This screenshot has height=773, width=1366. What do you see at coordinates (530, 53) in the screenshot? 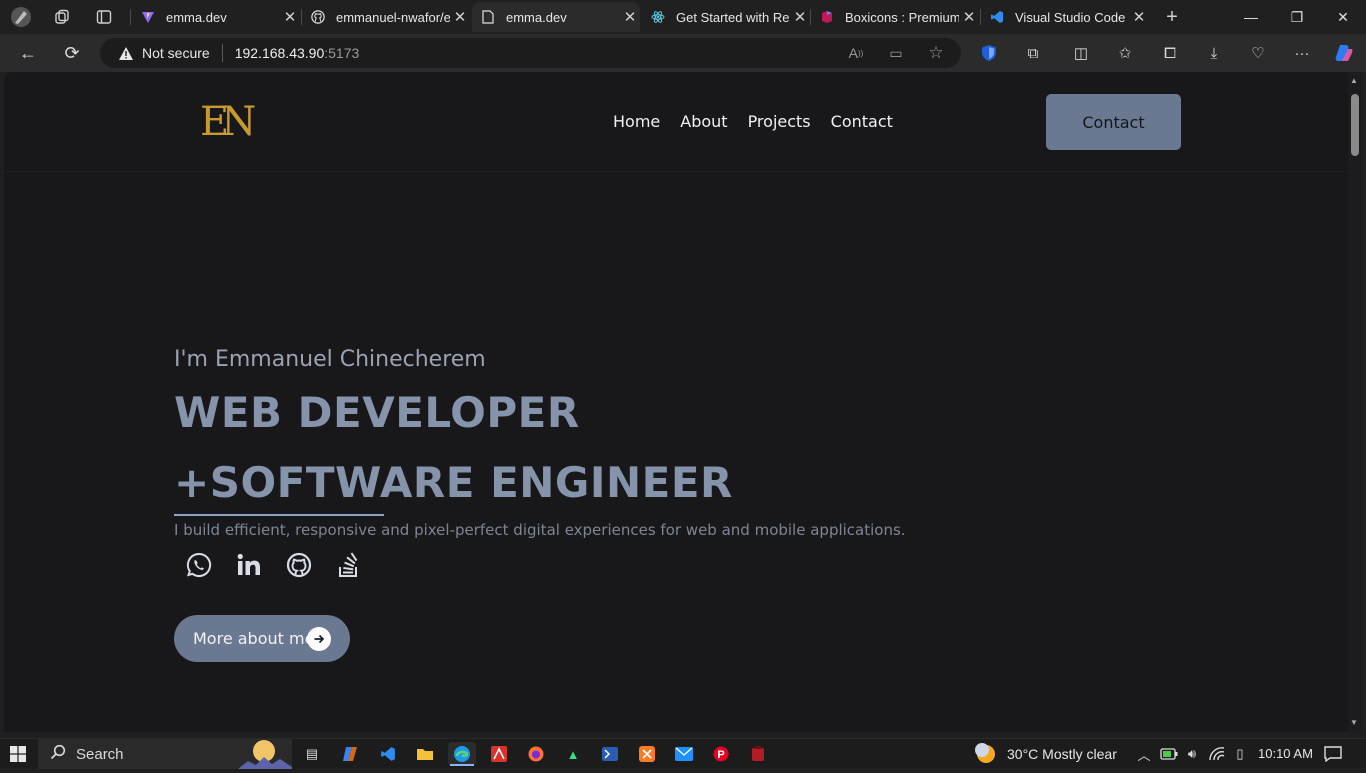
I see `address-bar: Not secure 192.168.43.90:5173` at bounding box center [530, 53].